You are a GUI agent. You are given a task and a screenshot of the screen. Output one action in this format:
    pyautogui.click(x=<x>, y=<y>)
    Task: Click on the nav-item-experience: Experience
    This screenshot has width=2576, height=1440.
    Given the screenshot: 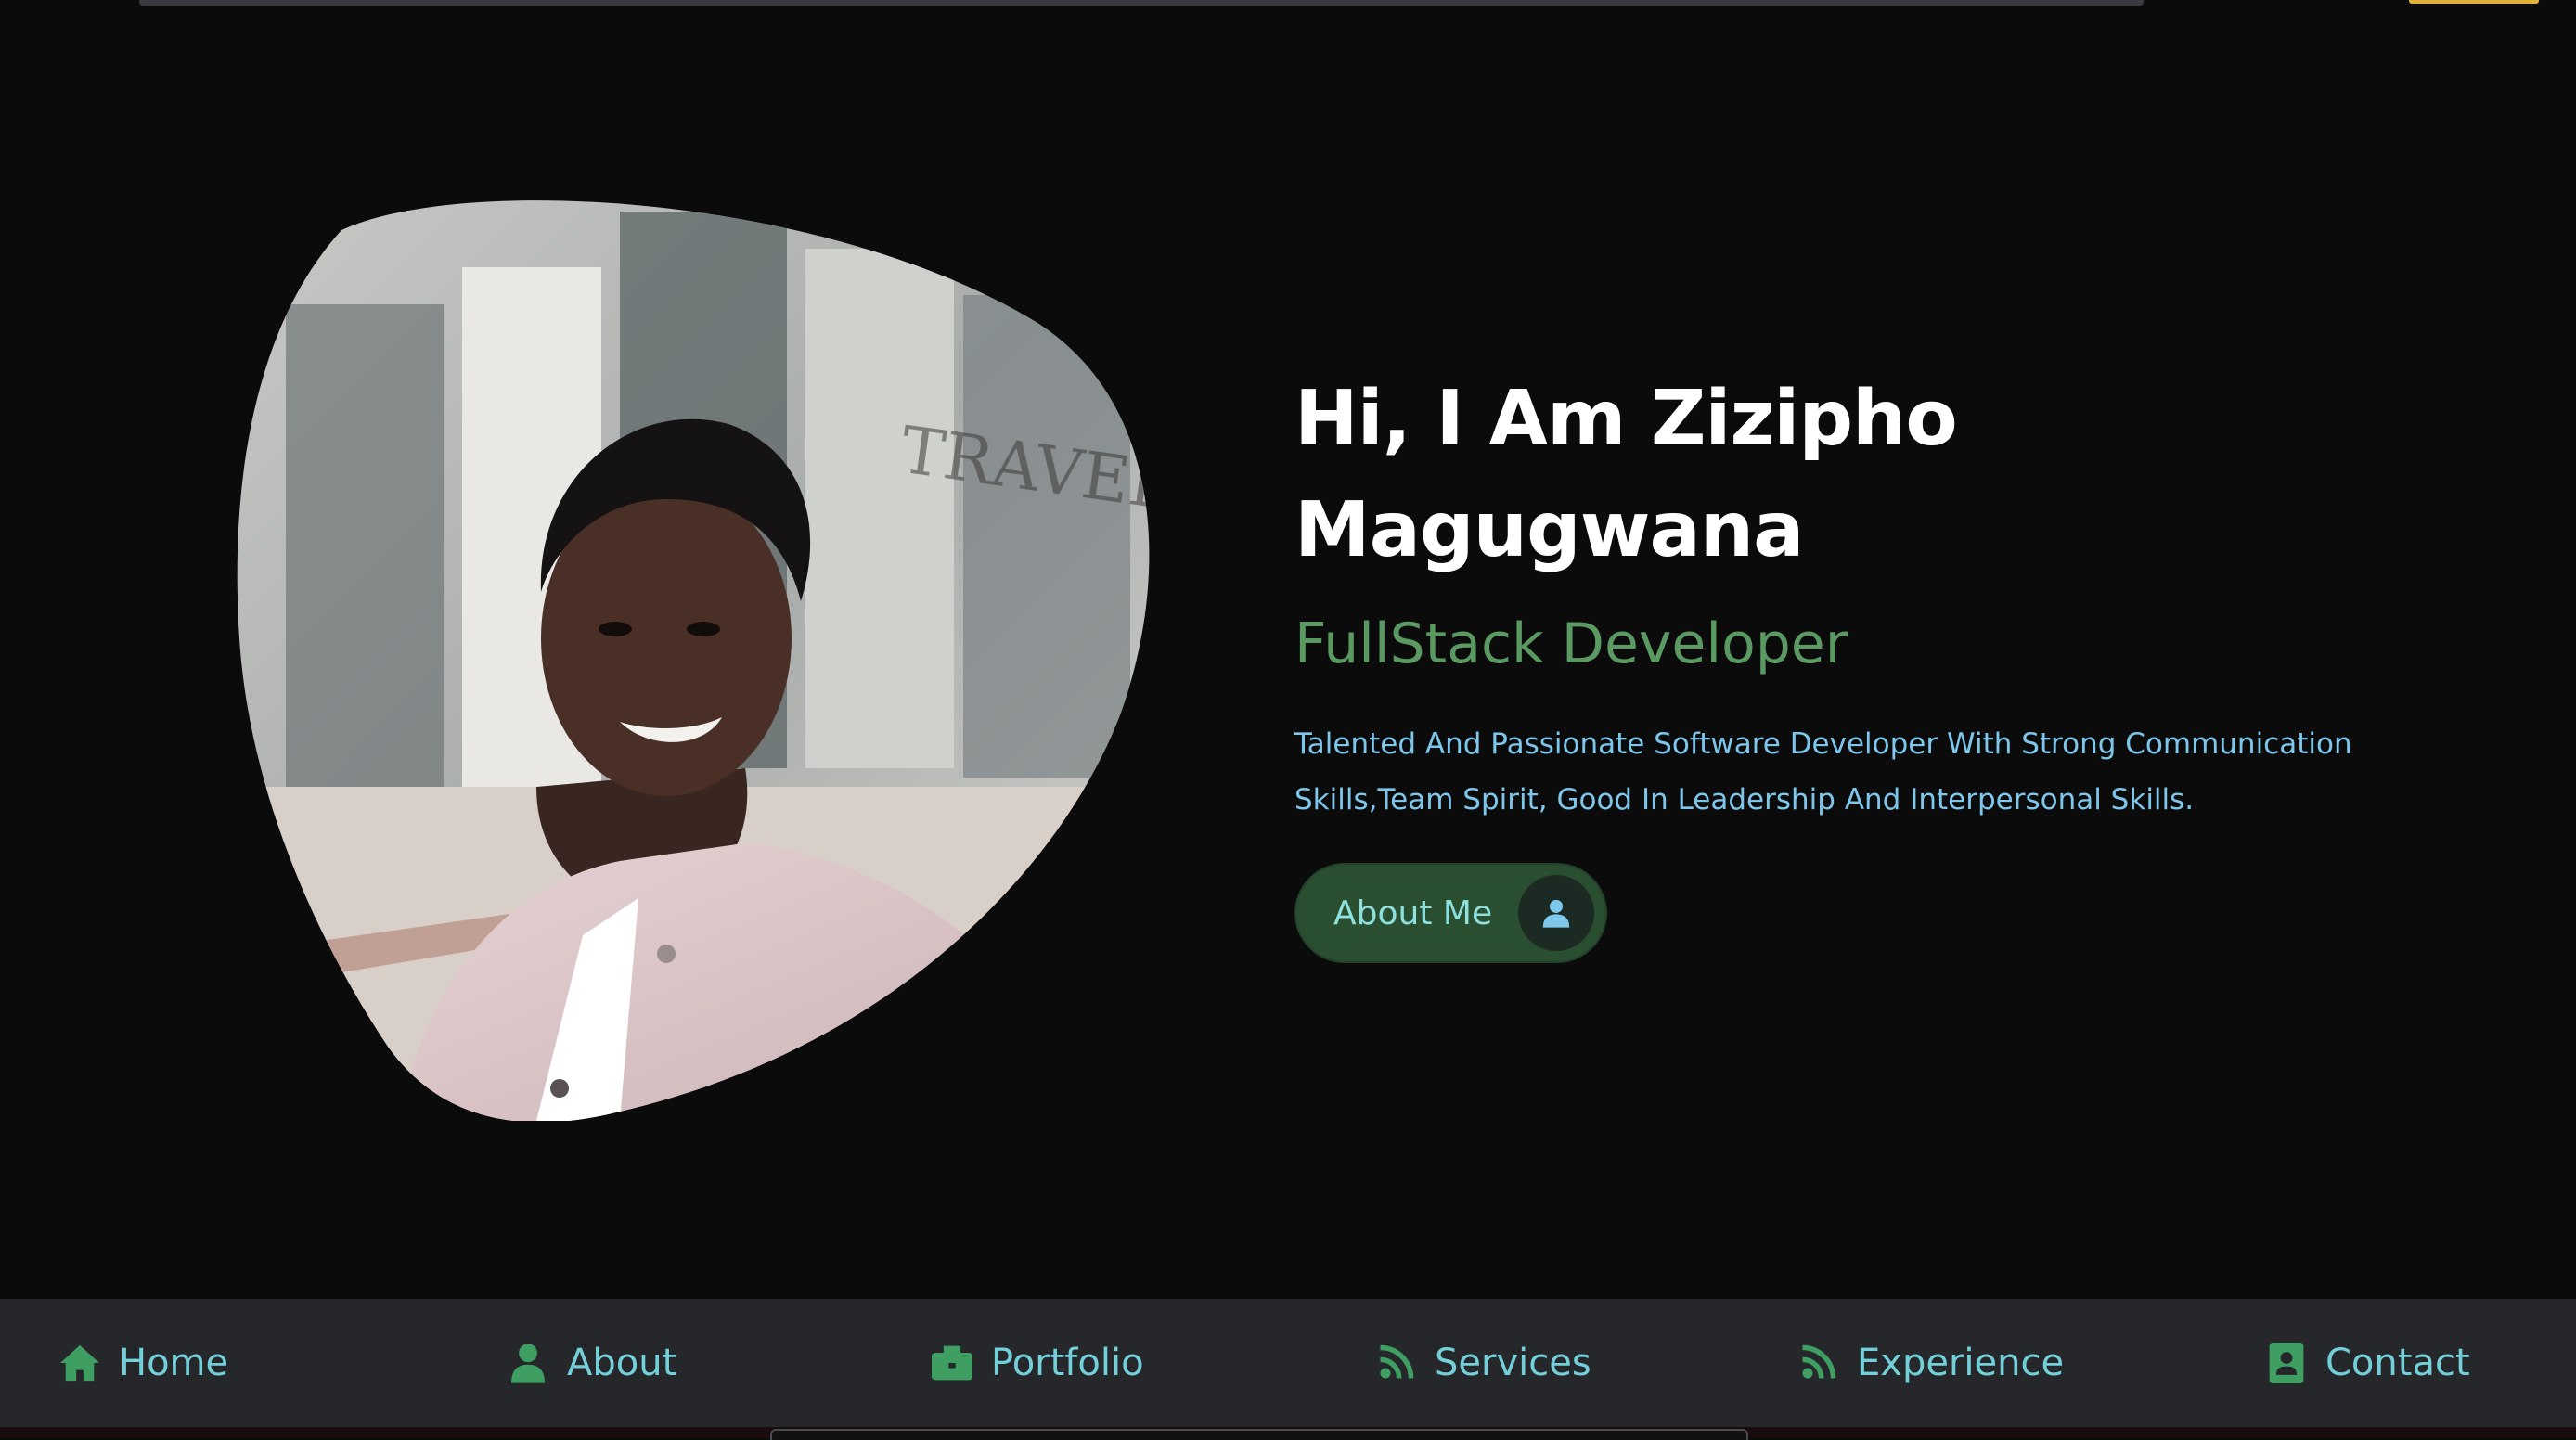 What is the action you would take?
    pyautogui.click(x=1930, y=1363)
    